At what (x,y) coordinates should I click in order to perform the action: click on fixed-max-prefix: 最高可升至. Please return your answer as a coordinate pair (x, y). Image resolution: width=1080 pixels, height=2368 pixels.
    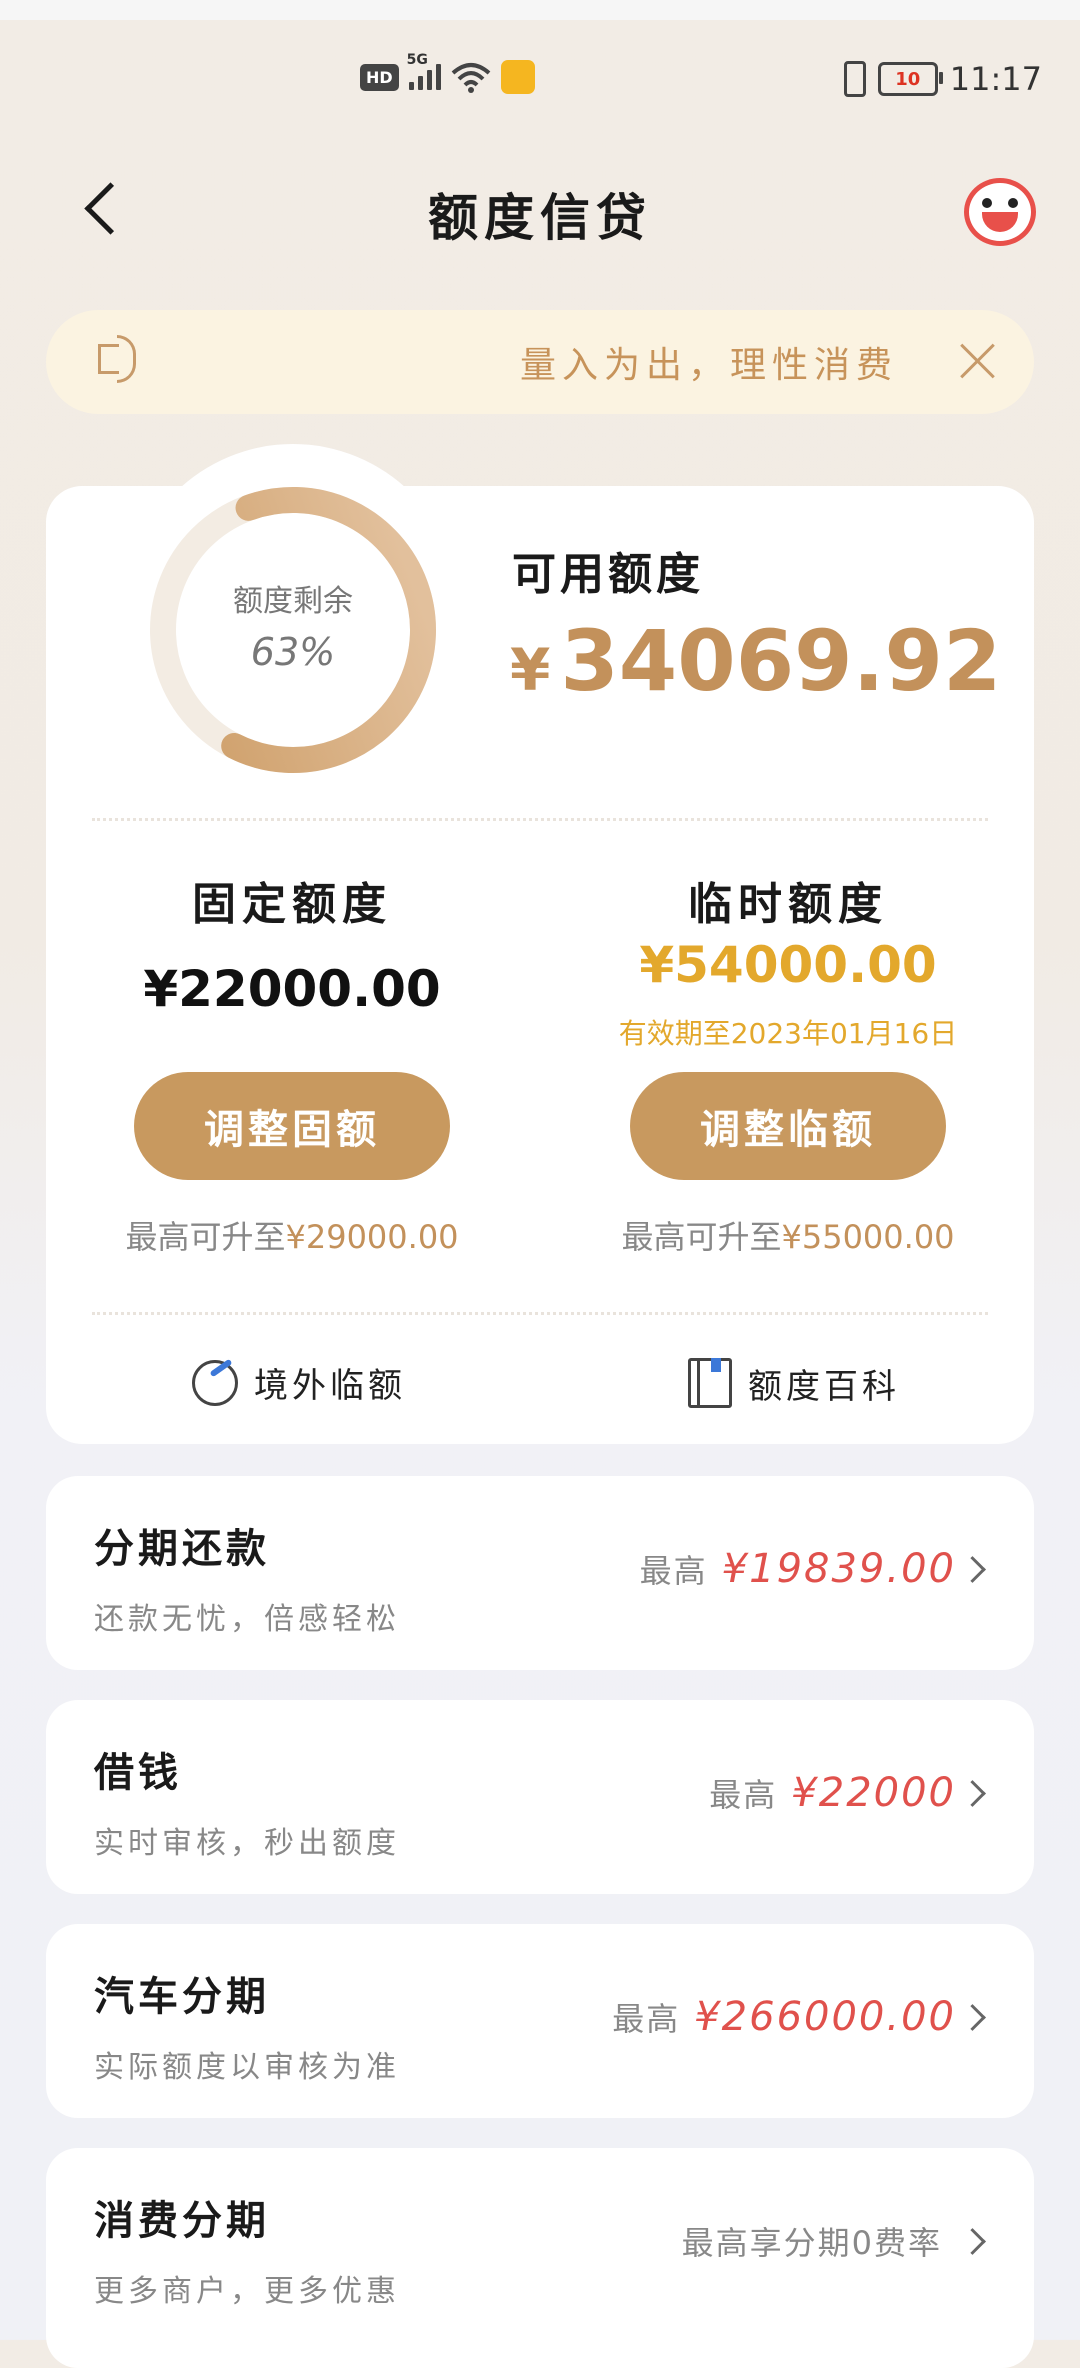
    Looking at the image, I should click on (205, 1237).